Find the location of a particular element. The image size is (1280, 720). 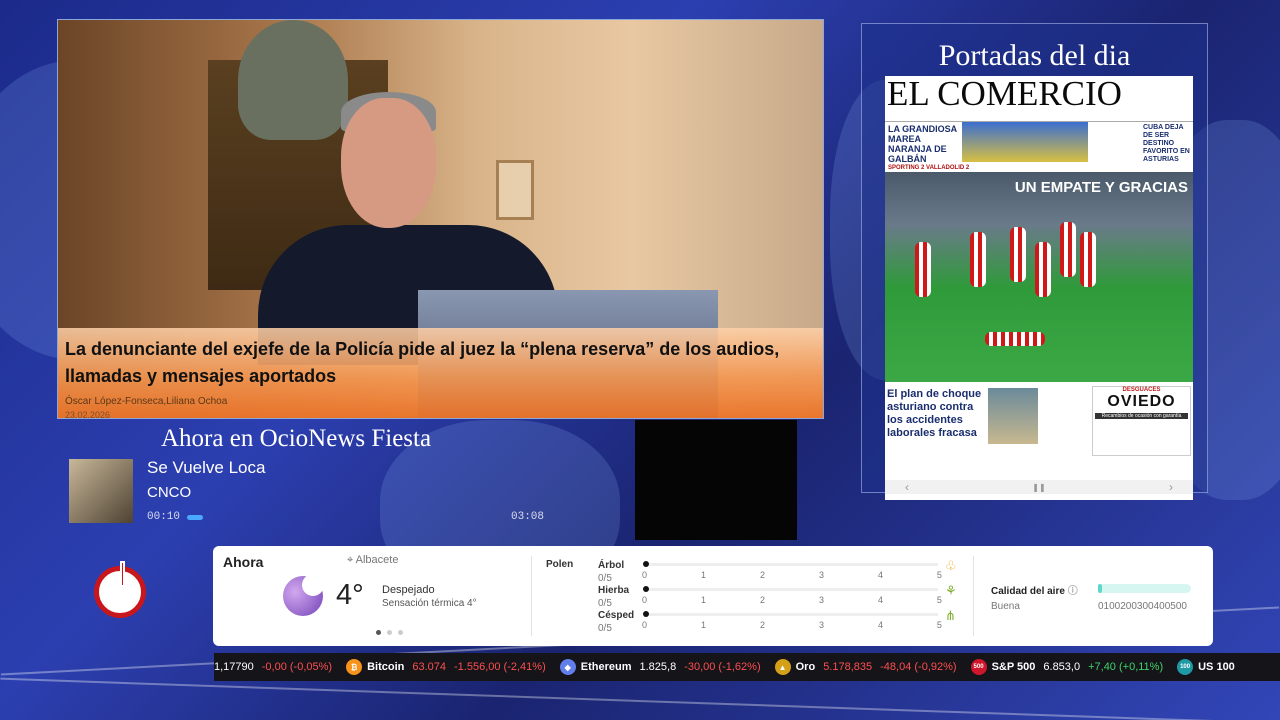

news-authors: Óscar López-Fonseca,Liliana Ochoa is located at coordinates (146, 401).